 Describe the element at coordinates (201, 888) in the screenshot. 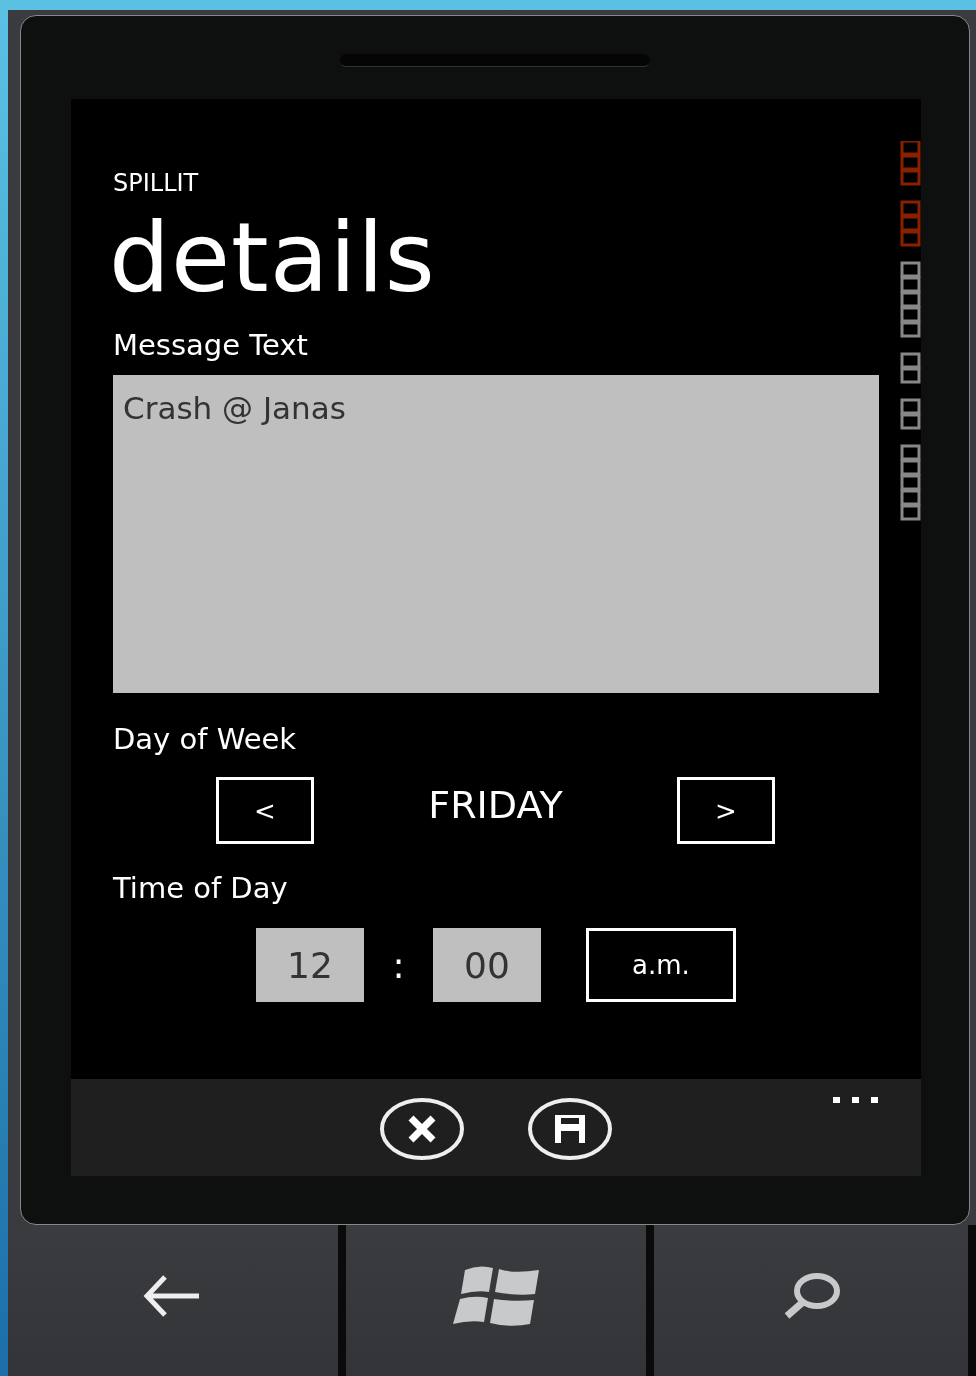

I see `time-label: Time of Day` at that location.